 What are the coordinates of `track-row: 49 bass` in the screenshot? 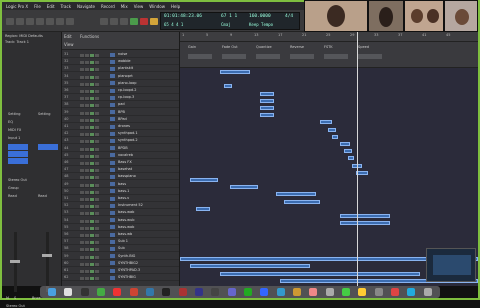 It's located at (120, 185).